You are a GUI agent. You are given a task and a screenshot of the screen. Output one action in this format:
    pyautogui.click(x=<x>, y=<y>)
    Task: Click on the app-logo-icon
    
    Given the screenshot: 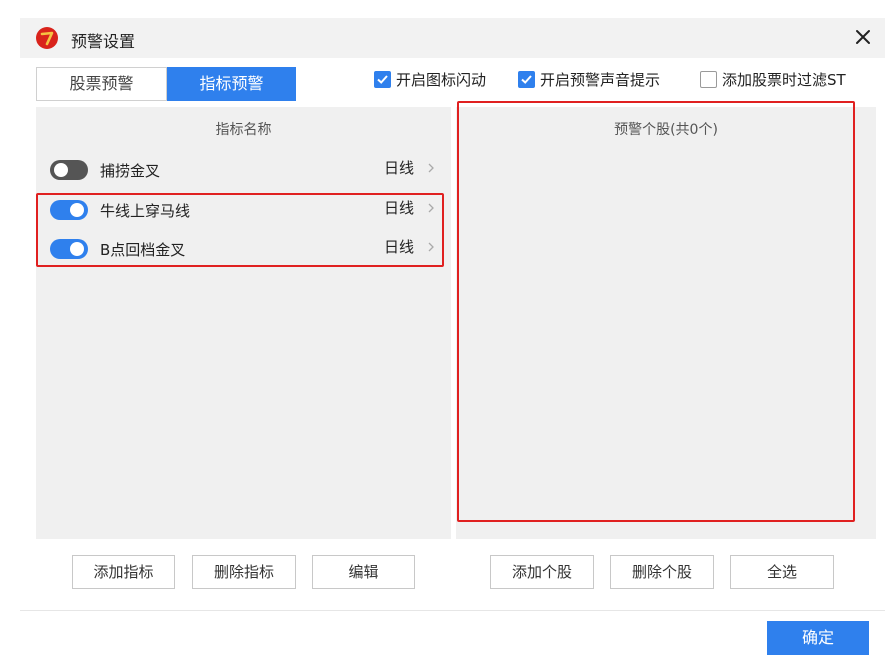 What is the action you would take?
    pyautogui.click(x=47, y=38)
    